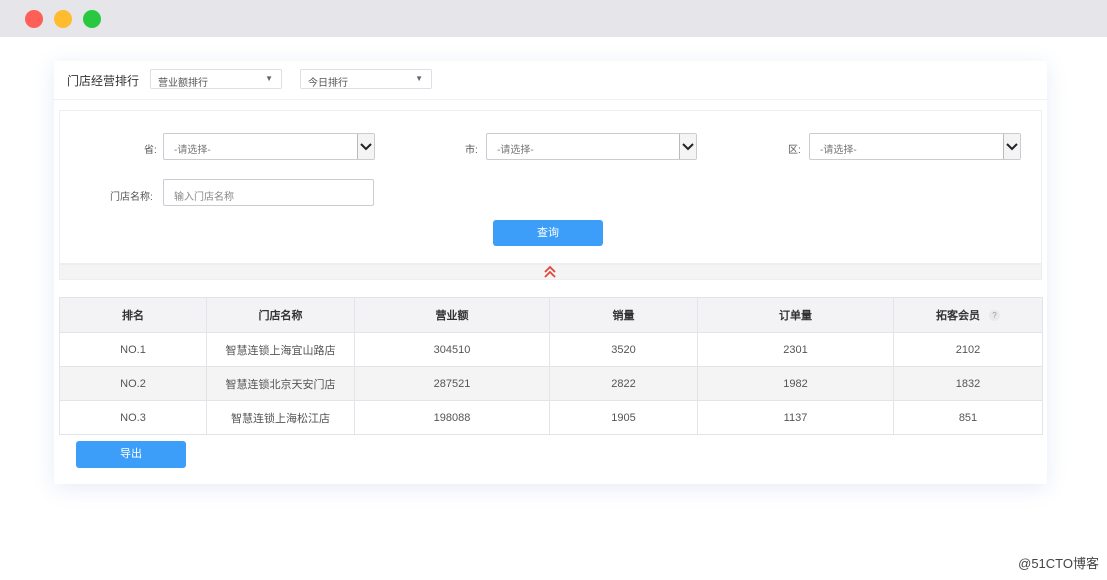  I want to click on period-value: 今日排行, so click(328, 83).